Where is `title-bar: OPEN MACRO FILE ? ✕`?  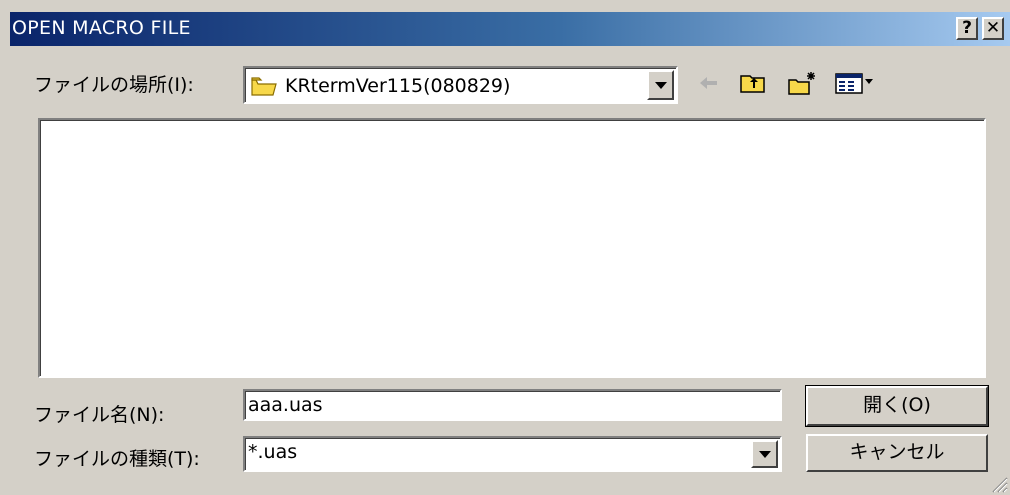
title-bar: OPEN MACRO FILE ? ✕ is located at coordinates (510, 29).